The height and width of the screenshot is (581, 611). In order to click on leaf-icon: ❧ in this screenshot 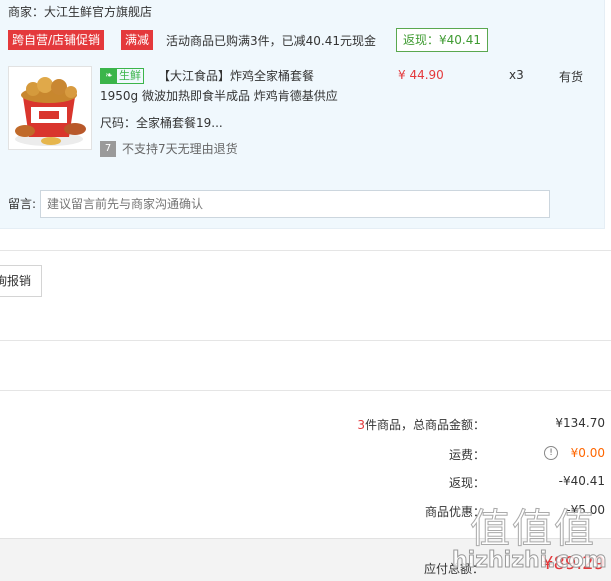, I will do `click(109, 76)`.